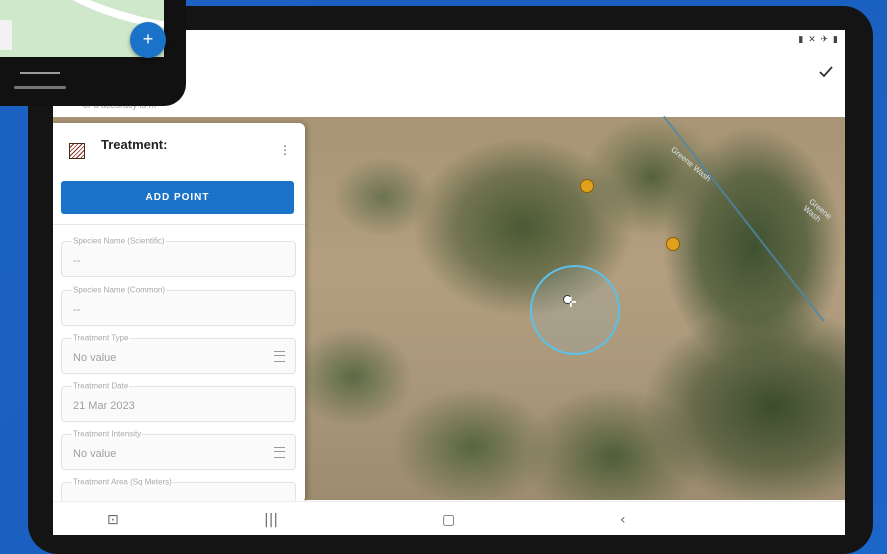 The height and width of the screenshot is (554, 887). Describe the element at coordinates (40, 73) in the screenshot. I see `phone-divider` at that location.